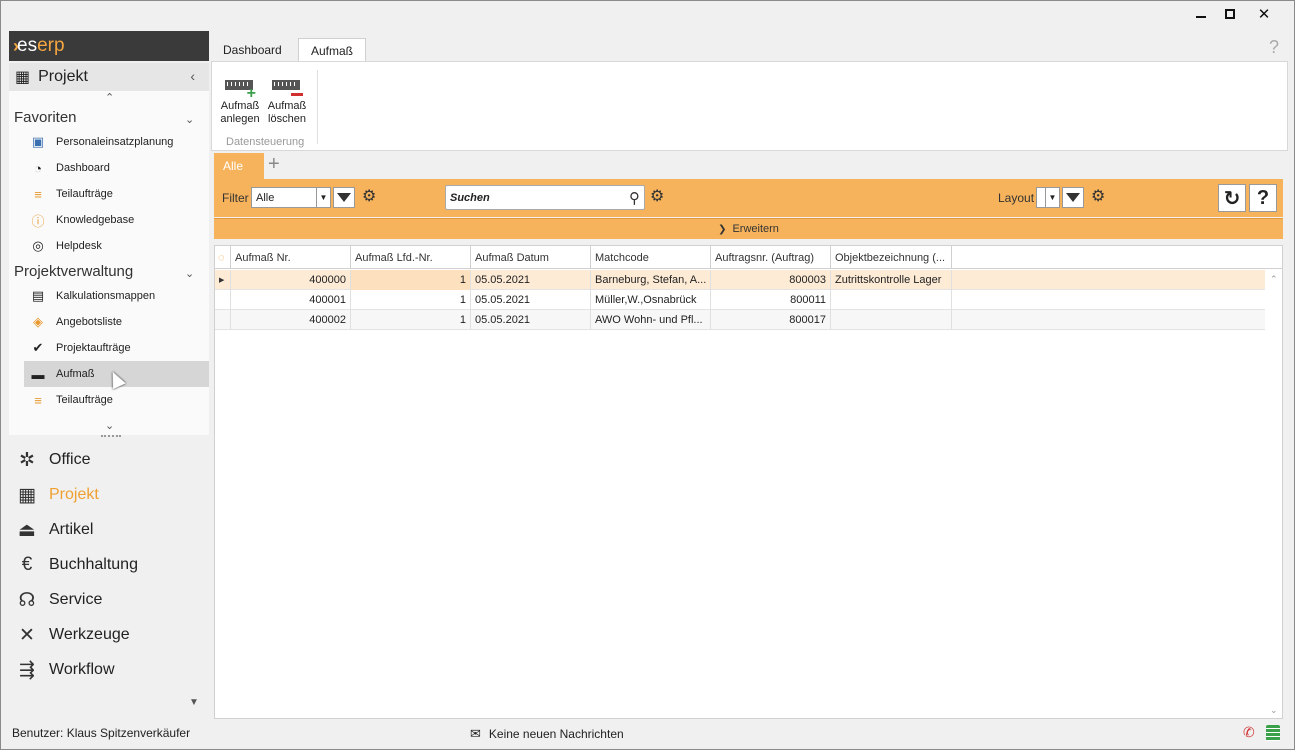 This screenshot has height=750, width=1295. What do you see at coordinates (771, 300) in the screenshot?
I see `cell-auftragsnr: 800011` at bounding box center [771, 300].